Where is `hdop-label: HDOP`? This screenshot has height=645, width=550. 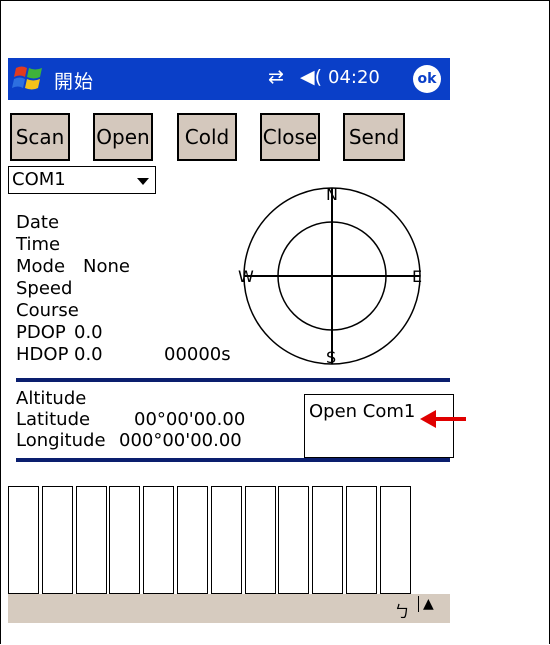 hdop-label: HDOP is located at coordinates (42, 354).